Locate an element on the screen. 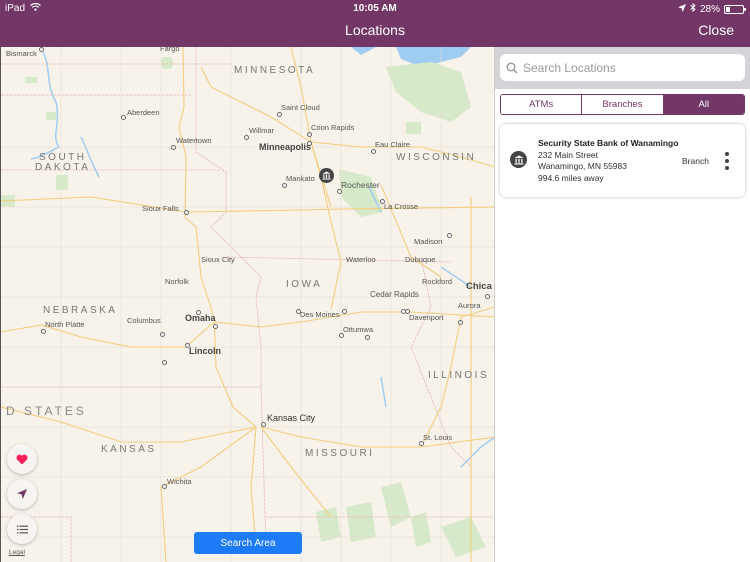 The width and height of the screenshot is (750, 562). city-label: Rochester is located at coordinates (360, 185).